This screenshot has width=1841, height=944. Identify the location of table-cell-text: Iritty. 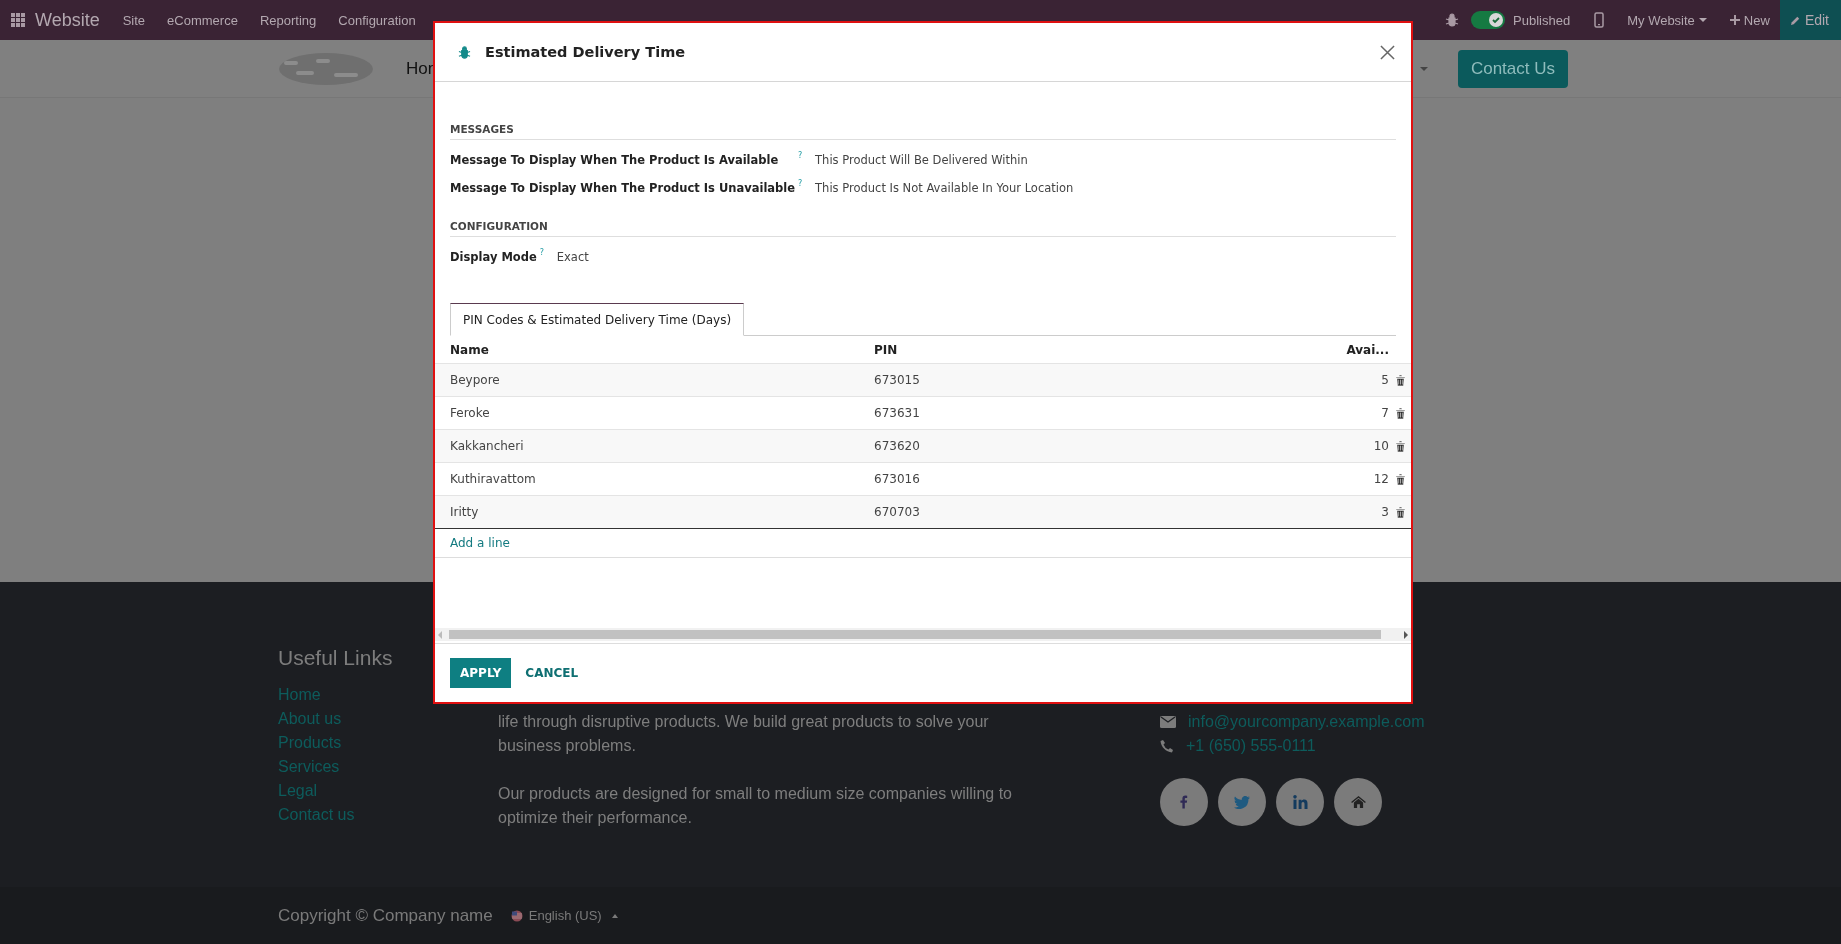
(465, 512).